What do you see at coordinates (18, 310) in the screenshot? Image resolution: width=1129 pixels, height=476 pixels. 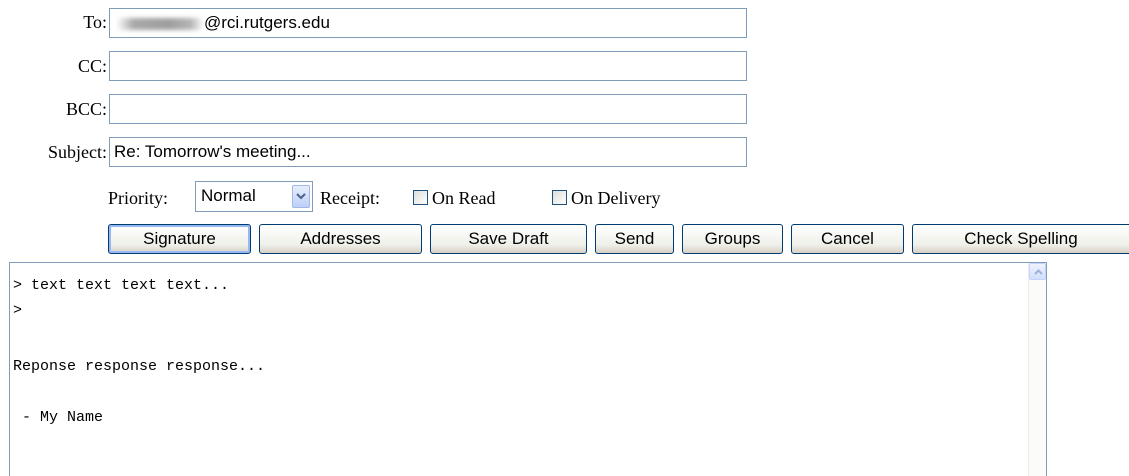 I see `body-line: >` at bounding box center [18, 310].